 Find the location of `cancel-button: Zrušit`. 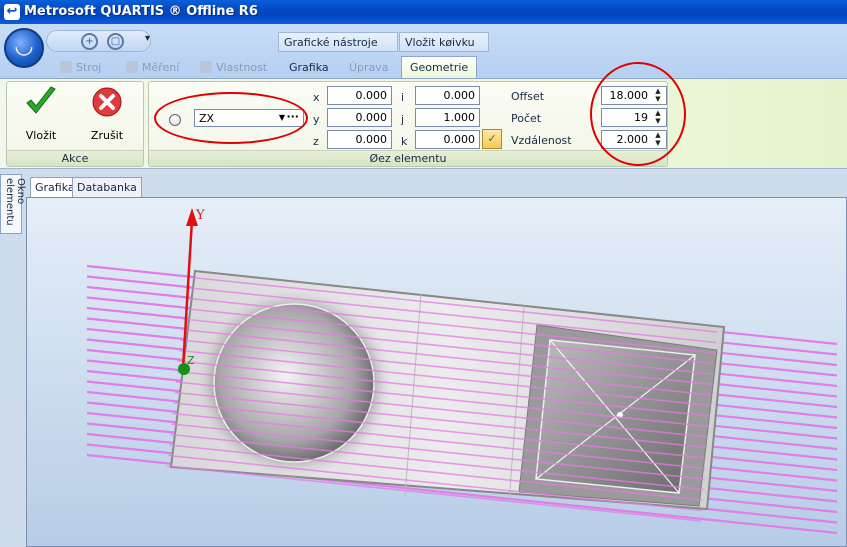

cancel-button: Zrušit is located at coordinates (107, 114).